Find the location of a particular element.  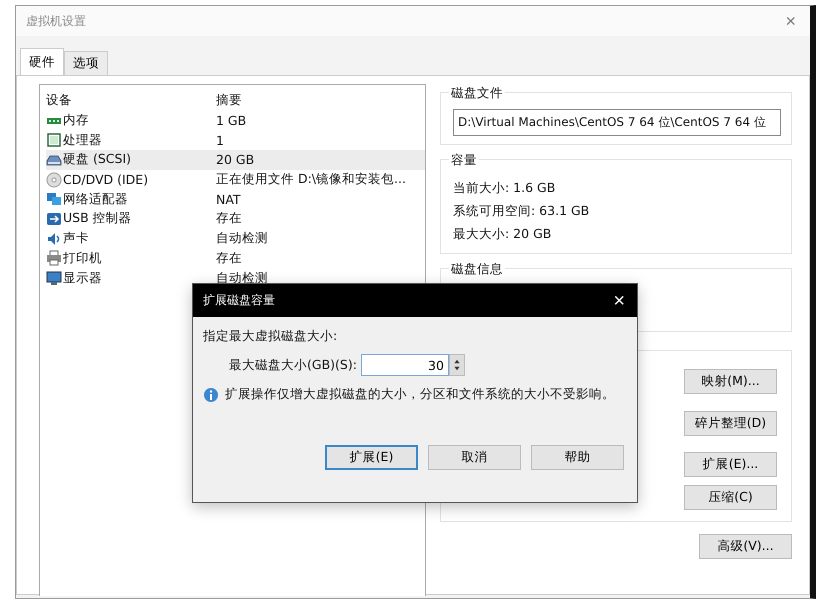

tab: 选项 is located at coordinates (86, 63).